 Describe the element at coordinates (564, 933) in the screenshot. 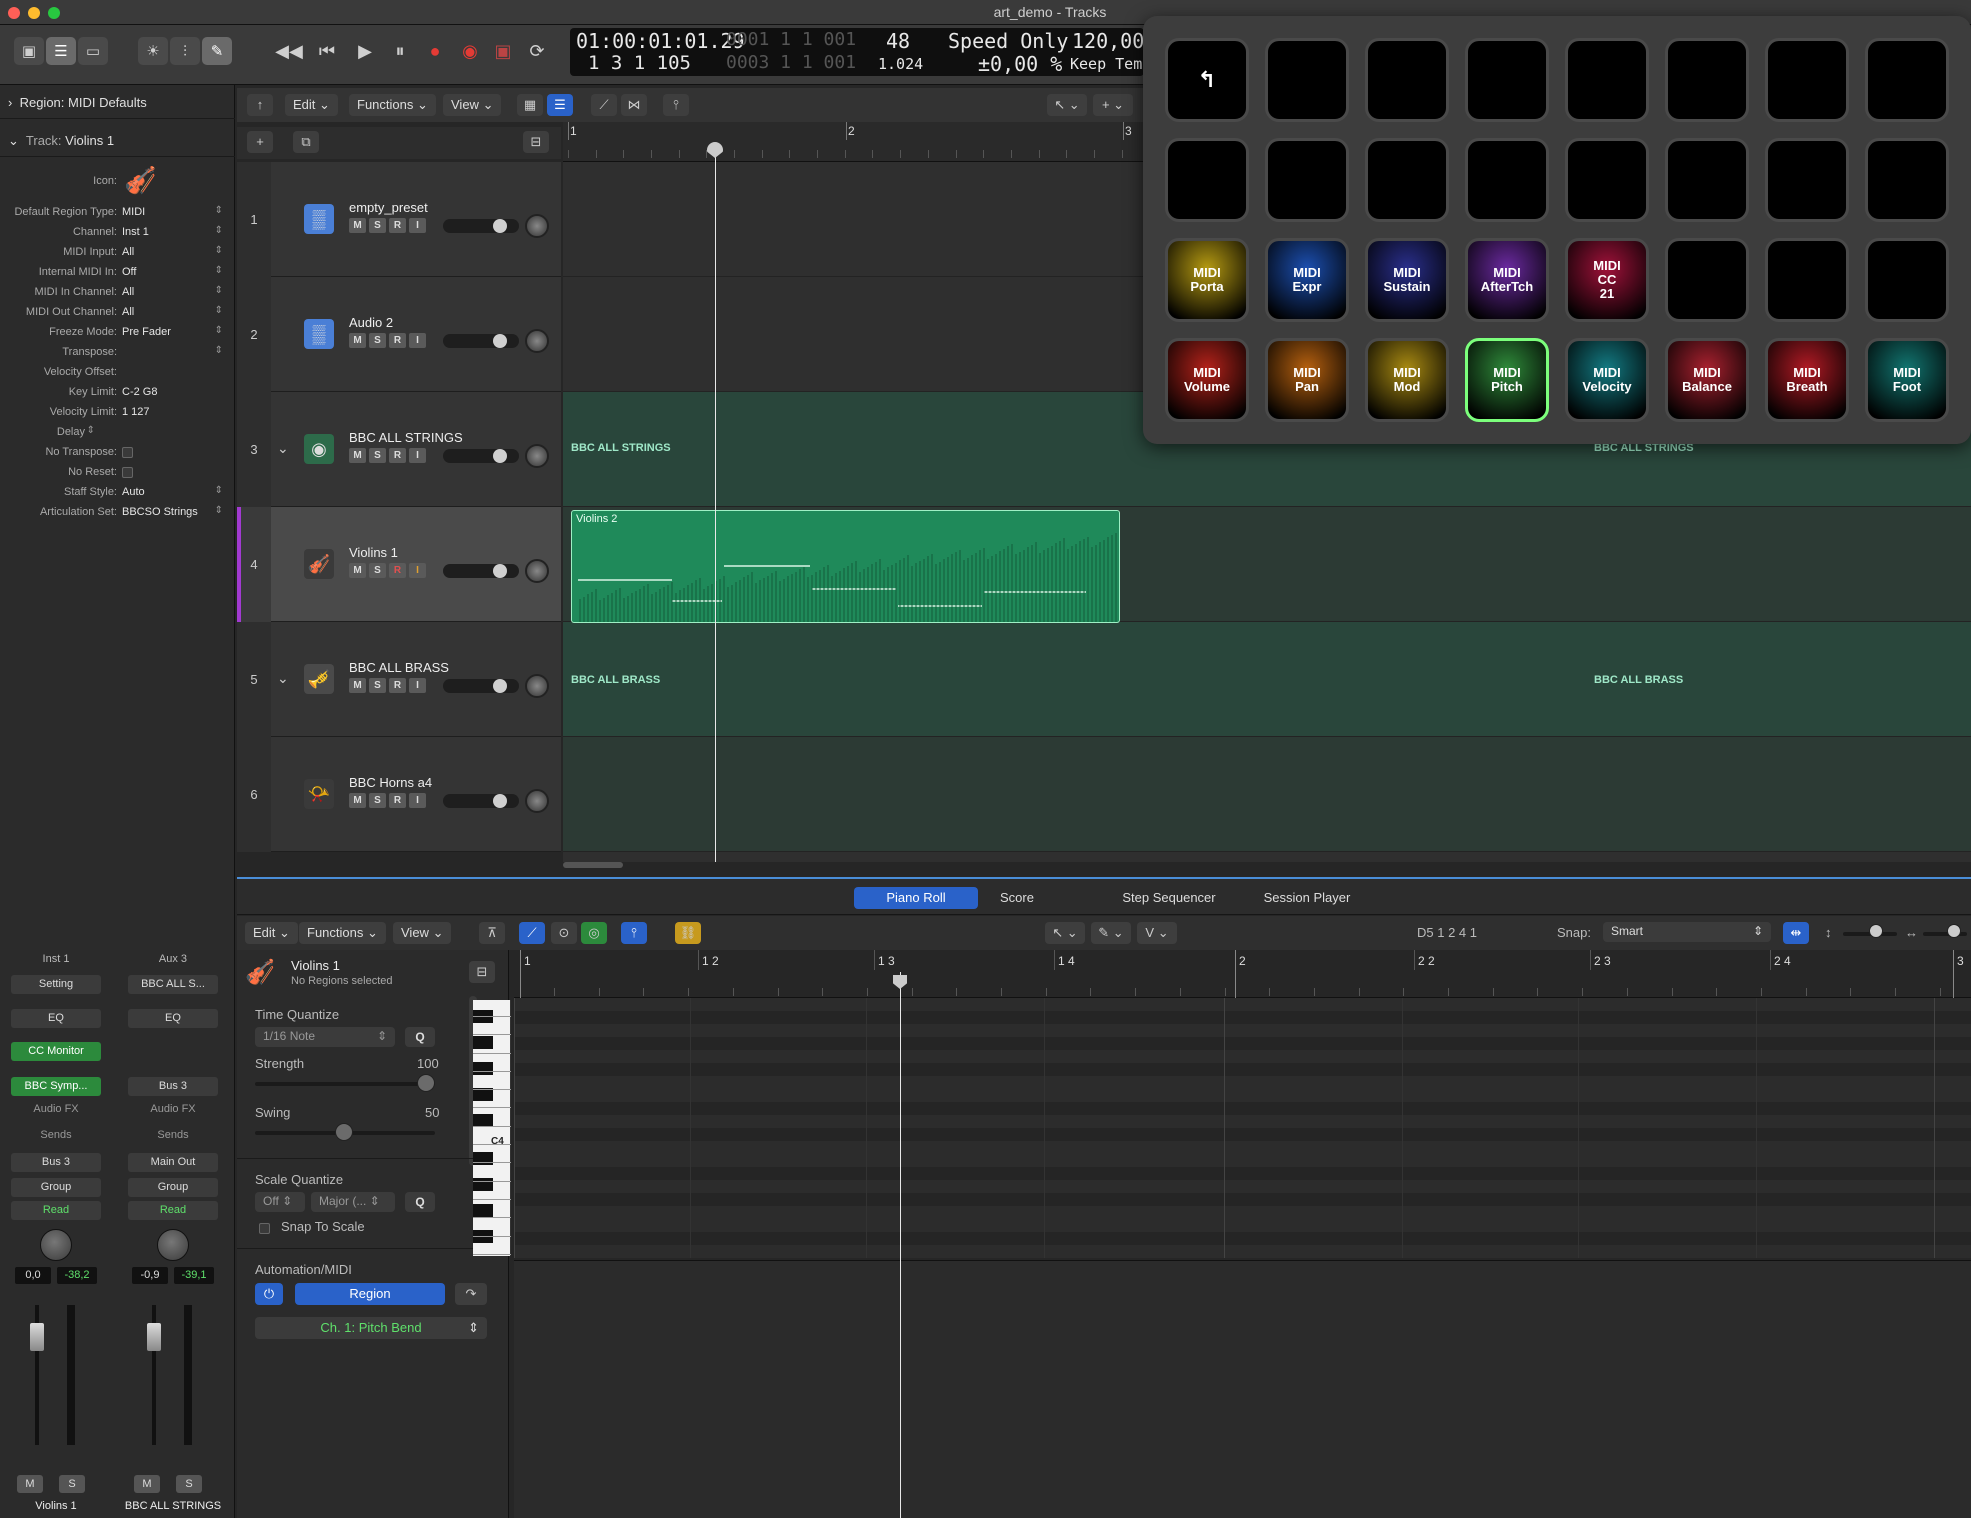

I see `midi-in-icon: ⊙` at that location.